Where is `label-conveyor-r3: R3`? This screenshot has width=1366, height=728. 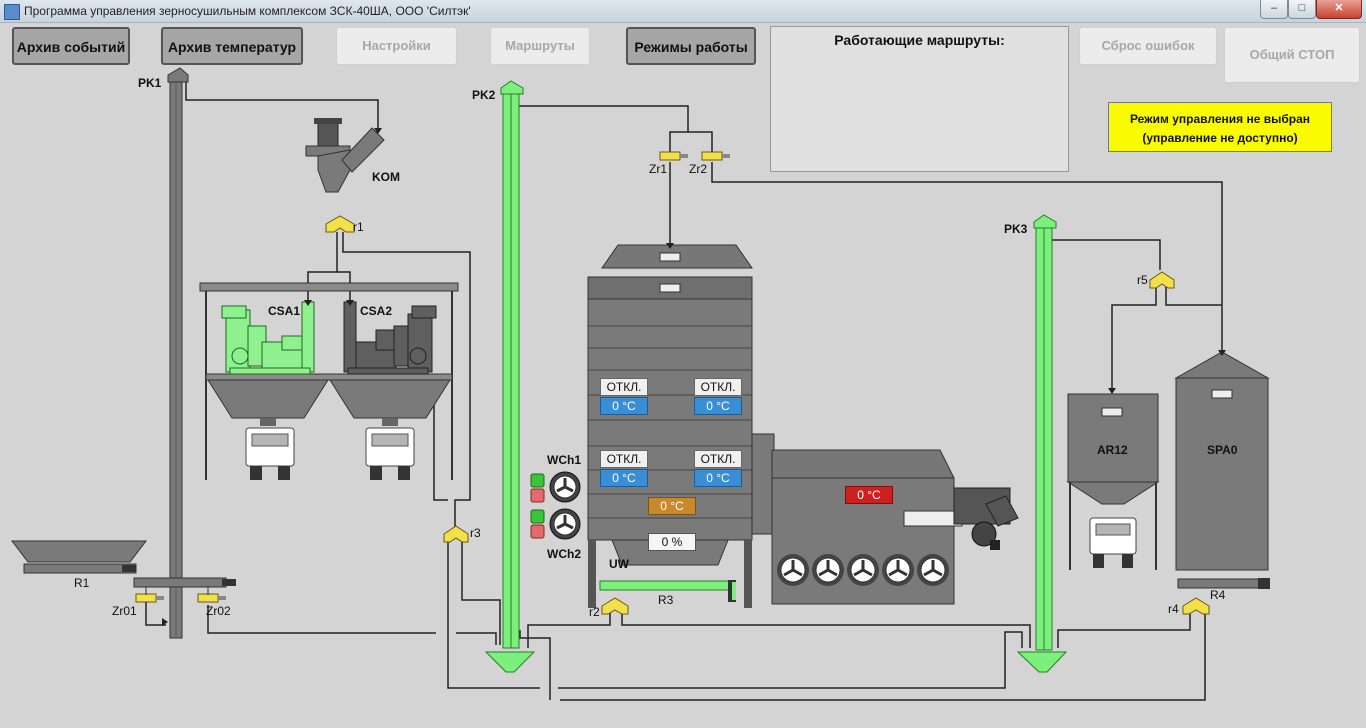 label-conveyor-r3: R3 is located at coordinates (666, 600).